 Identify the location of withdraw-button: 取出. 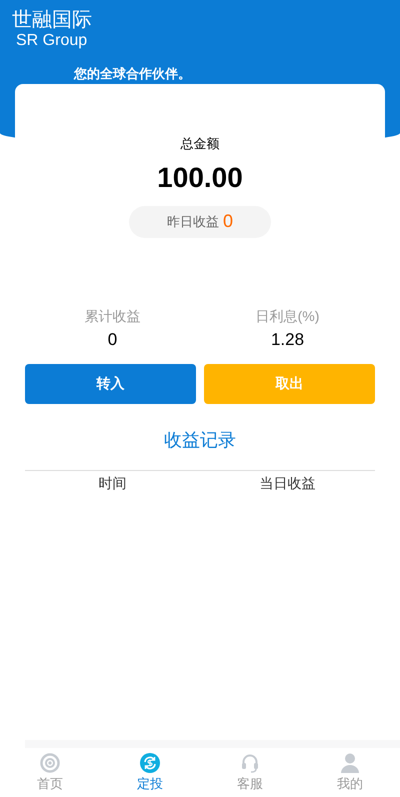
(289, 384).